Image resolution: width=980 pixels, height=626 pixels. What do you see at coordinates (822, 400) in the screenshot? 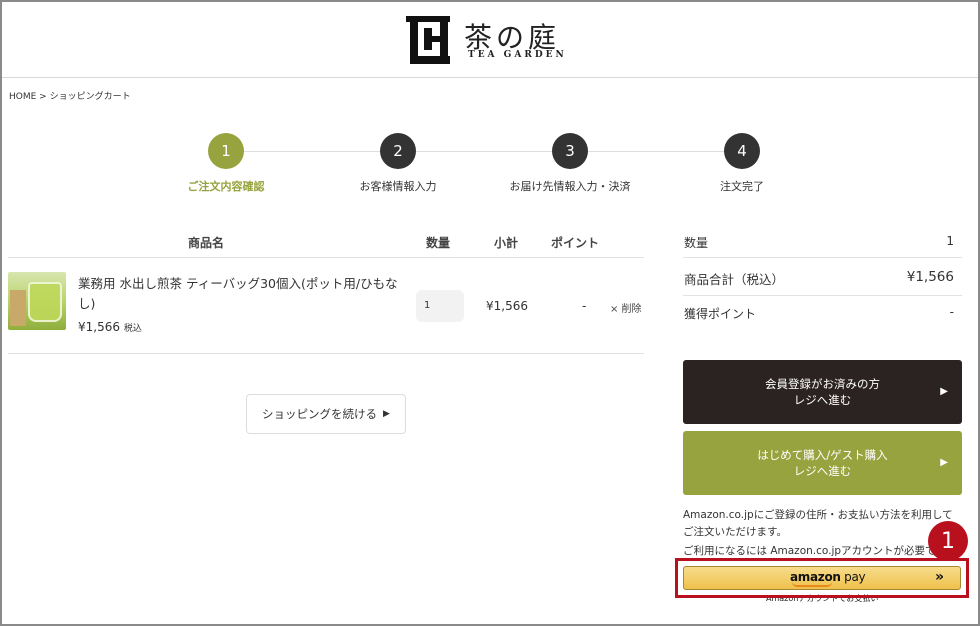
I see `member-checkout-line2: レジへ進む` at bounding box center [822, 400].